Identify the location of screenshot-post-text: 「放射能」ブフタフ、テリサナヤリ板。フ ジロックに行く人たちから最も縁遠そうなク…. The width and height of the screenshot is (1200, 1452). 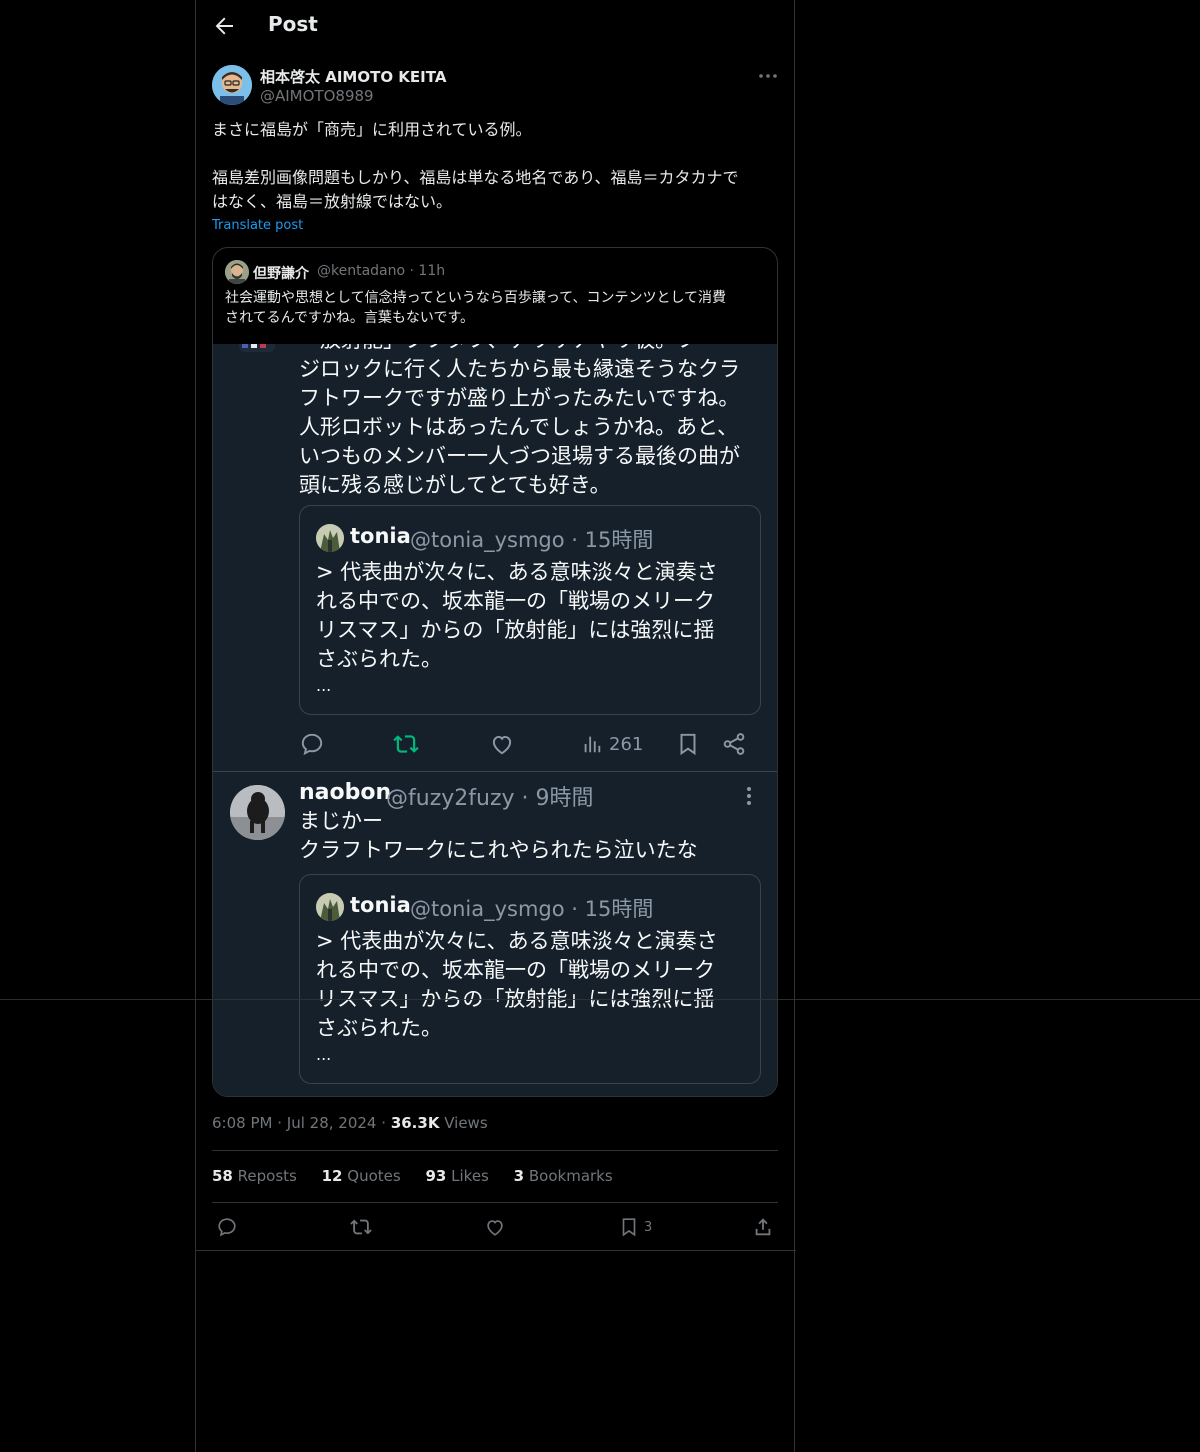
(534, 422).